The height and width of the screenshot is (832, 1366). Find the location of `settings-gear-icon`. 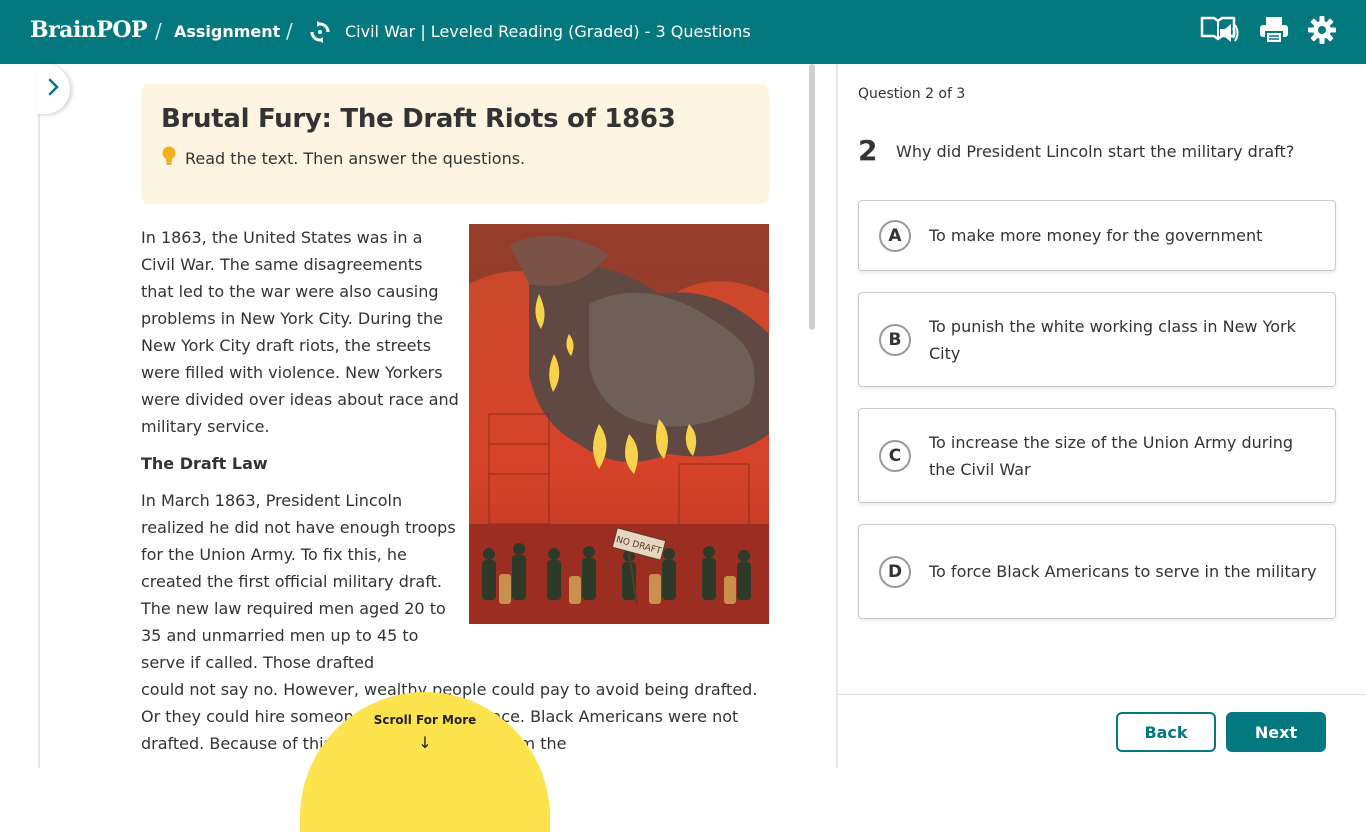

settings-gear-icon is located at coordinates (1322, 32).